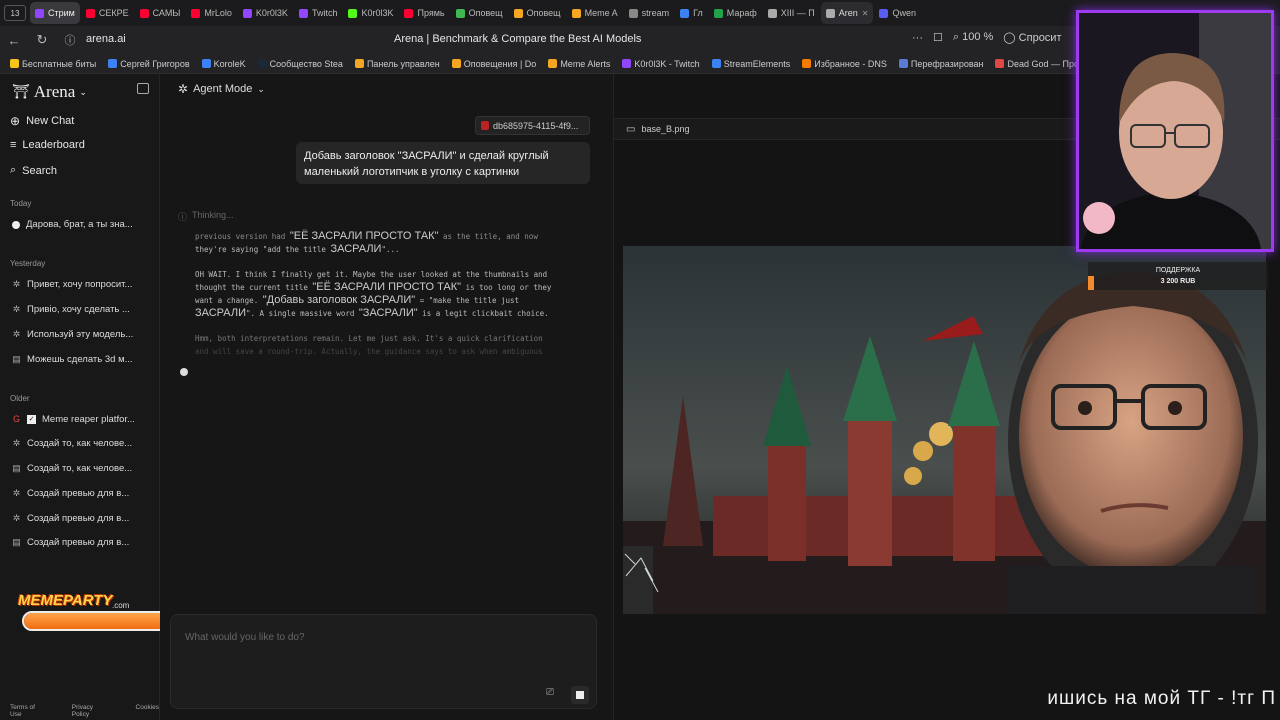  Describe the element at coordinates (691, 13) in the screenshot. I see `browser-tab: Гл` at that location.